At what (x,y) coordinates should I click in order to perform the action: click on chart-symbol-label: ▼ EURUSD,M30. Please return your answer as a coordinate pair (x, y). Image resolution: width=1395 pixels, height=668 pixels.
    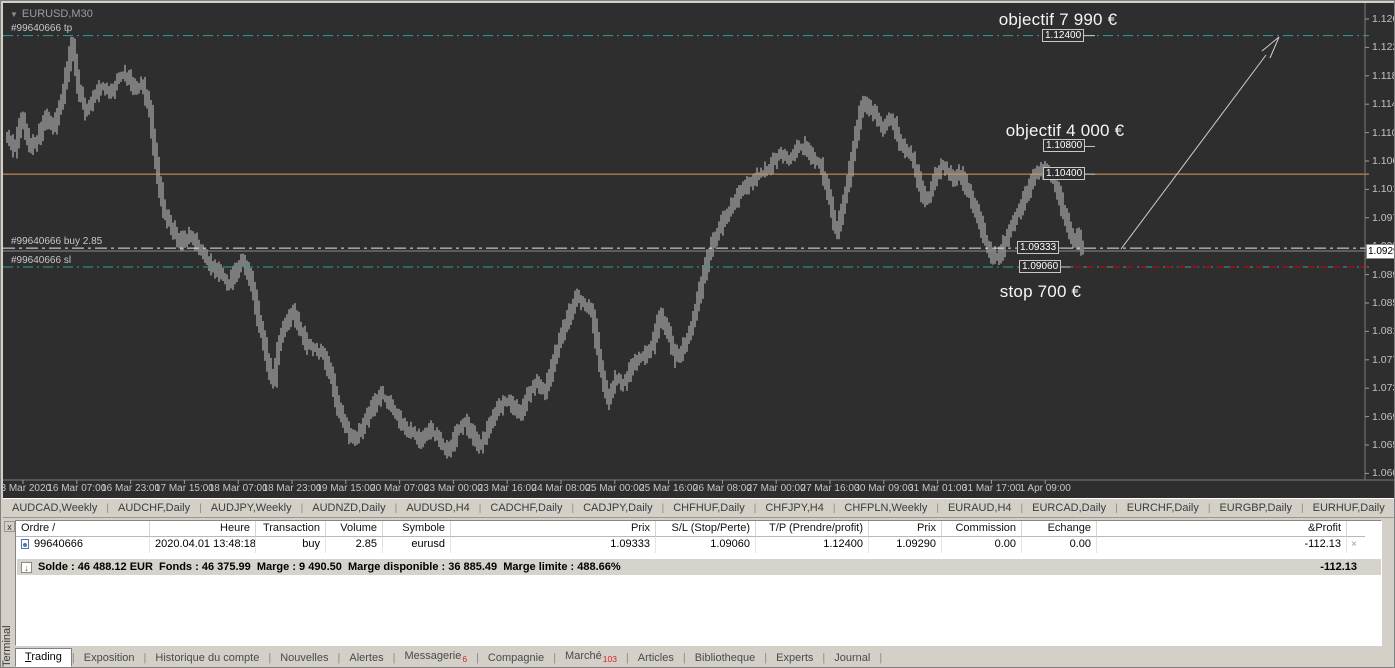
    Looking at the image, I should click on (51, 14).